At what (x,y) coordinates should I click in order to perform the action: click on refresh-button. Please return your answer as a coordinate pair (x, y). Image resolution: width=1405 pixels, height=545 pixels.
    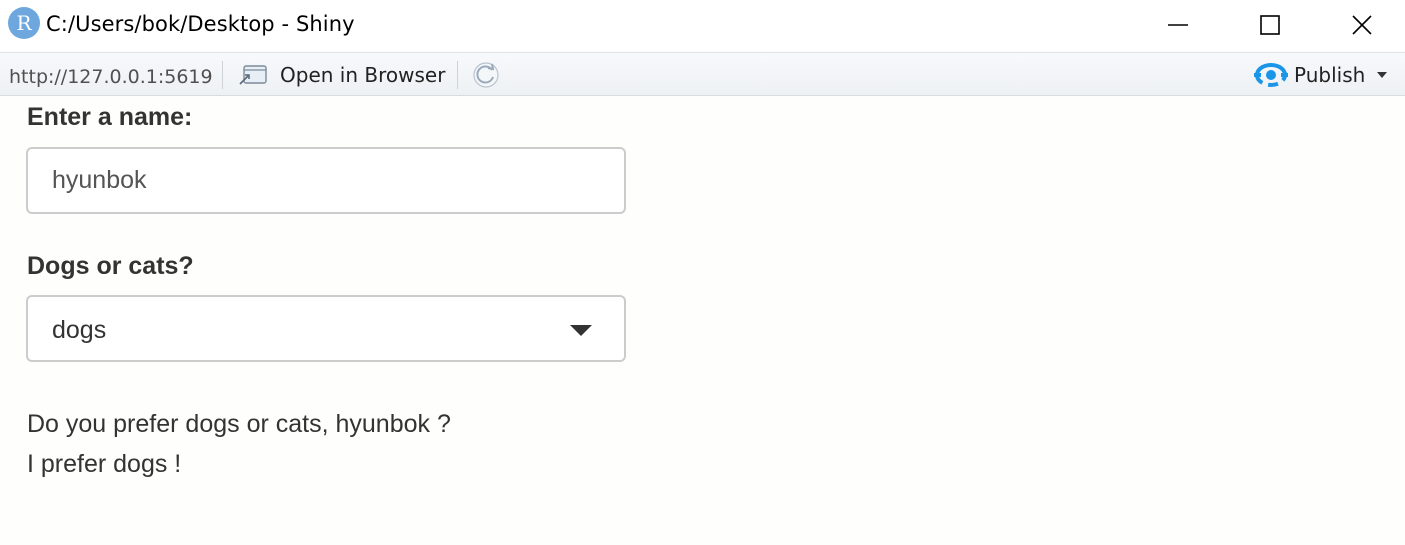
    Looking at the image, I should click on (486, 75).